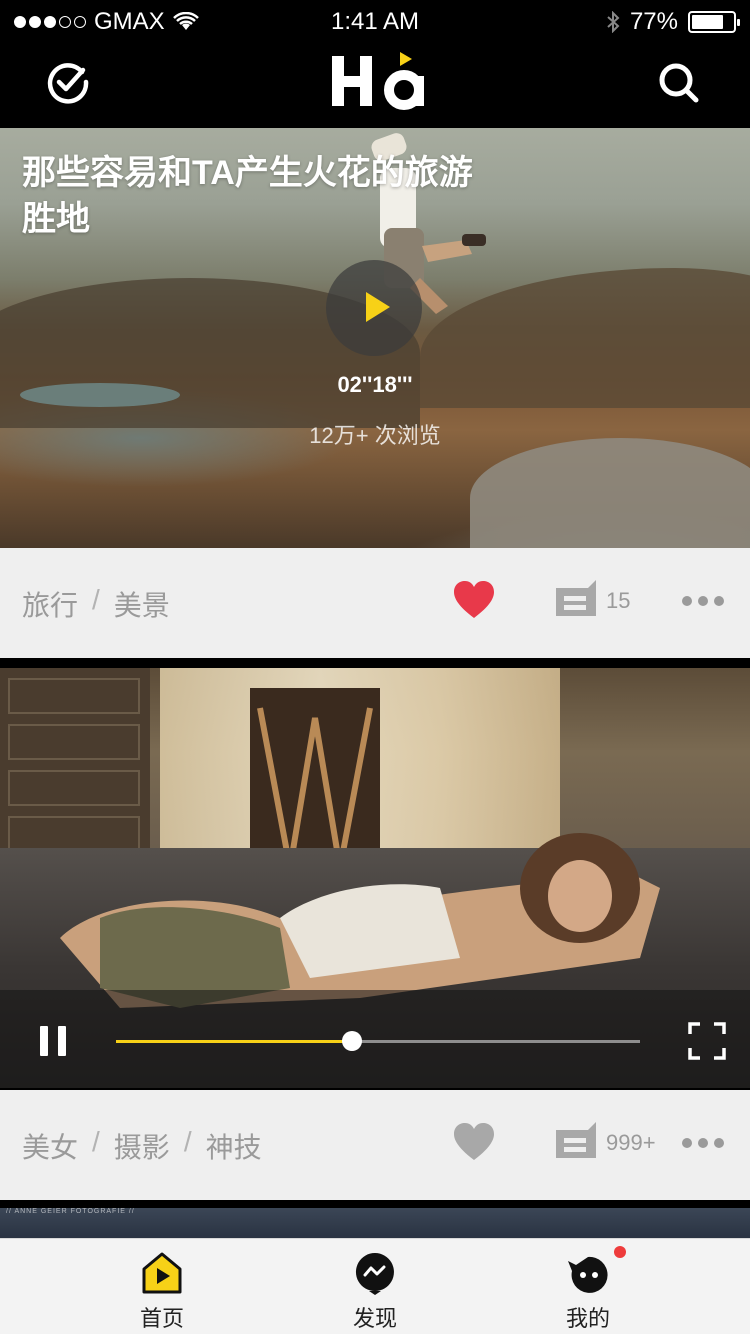 Image resolution: width=750 pixels, height=1334 pixels. I want to click on rock-decoration, so click(610, 493).